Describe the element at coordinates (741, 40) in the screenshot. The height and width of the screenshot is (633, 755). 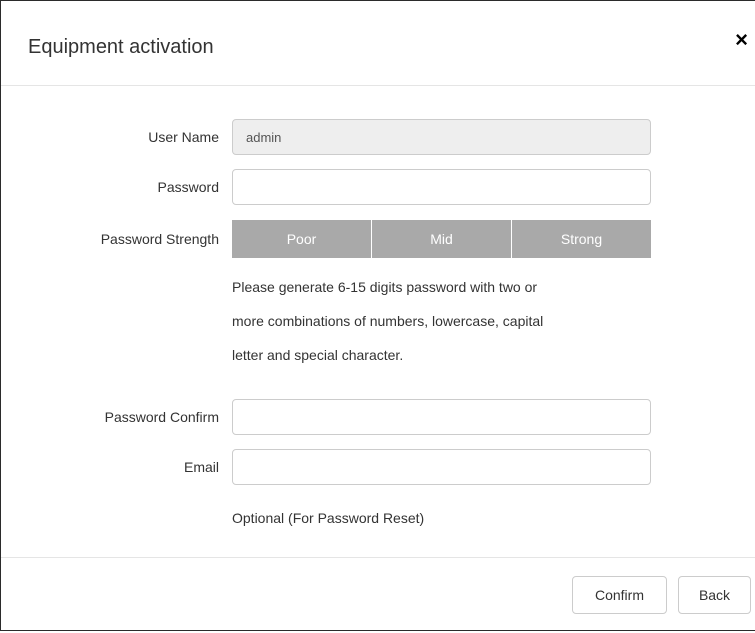
I see `close-icon: ×` at that location.